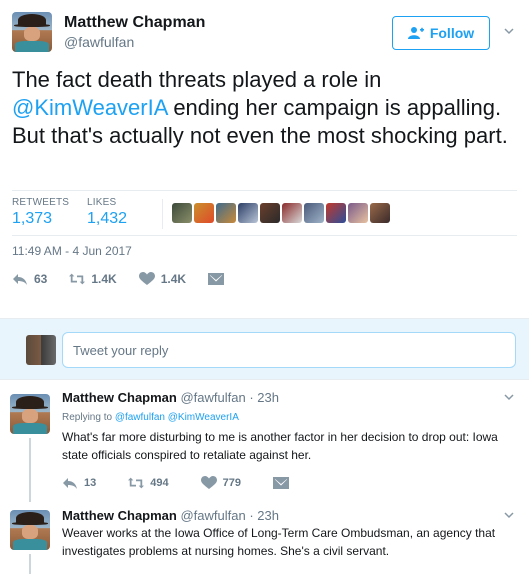 This screenshot has height=574, width=529. I want to click on like-count: 779, so click(231, 483).